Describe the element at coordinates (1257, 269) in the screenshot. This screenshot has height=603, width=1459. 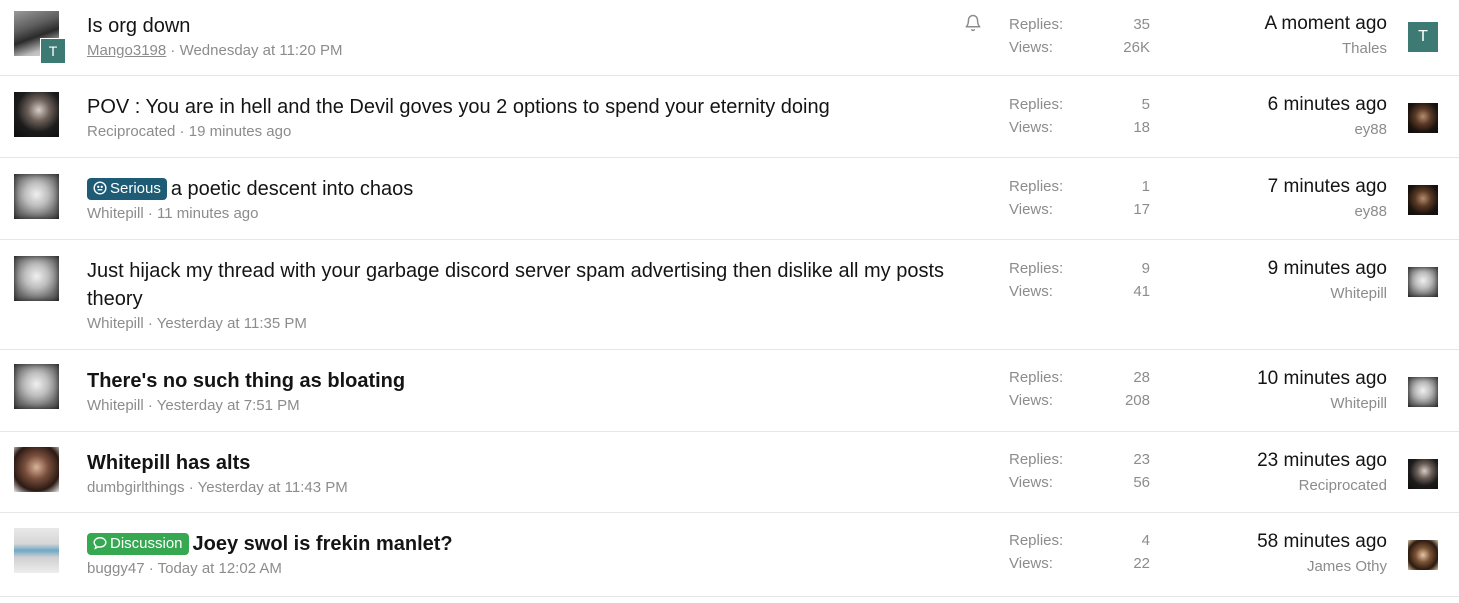
I see `latest-time: 9 minutes ago` at that location.